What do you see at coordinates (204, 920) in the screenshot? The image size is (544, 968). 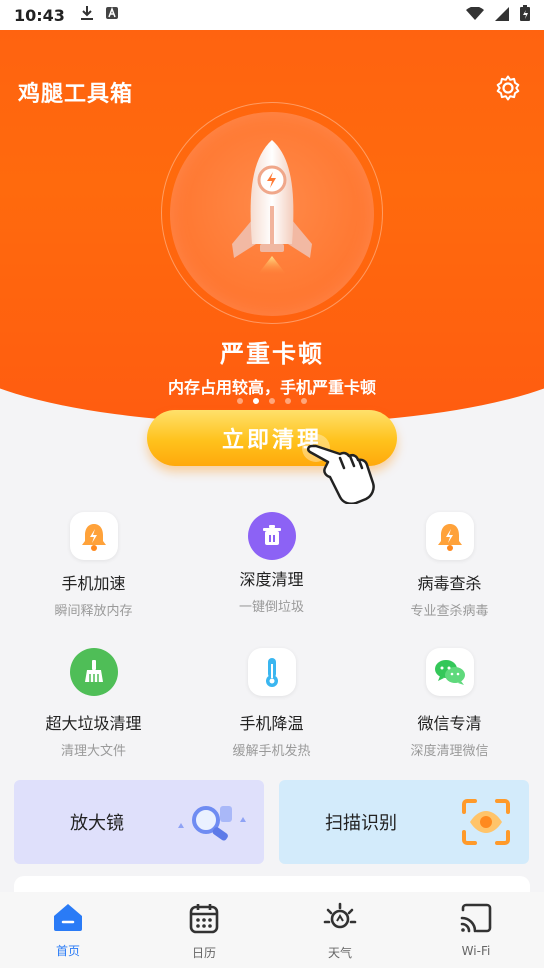 I see `calendar-icon` at bounding box center [204, 920].